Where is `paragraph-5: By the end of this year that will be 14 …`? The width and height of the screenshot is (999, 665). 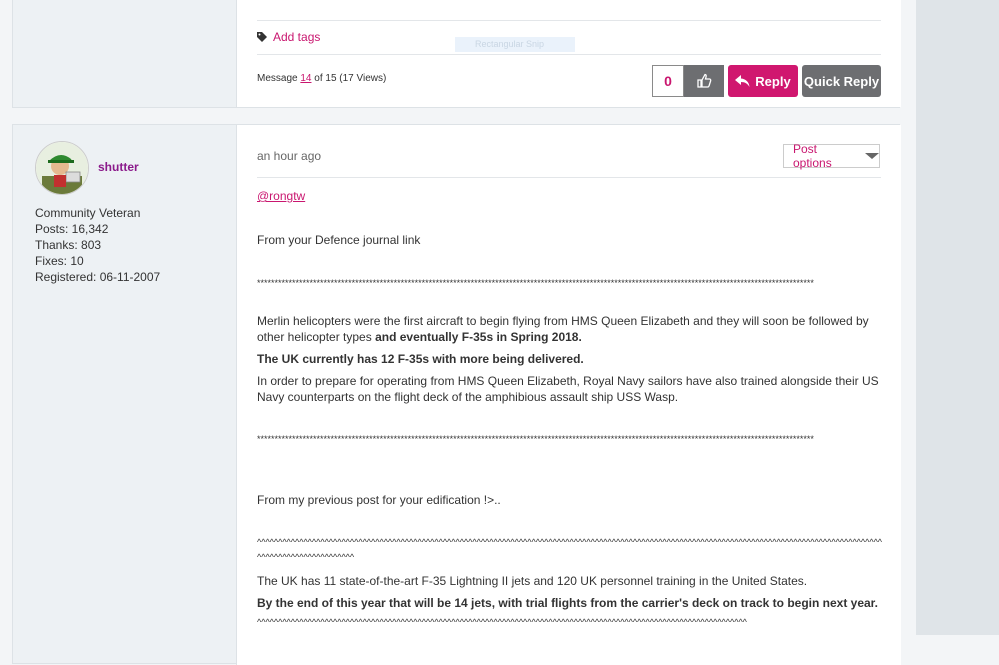
paragraph-5: By the end of this year that will be 14 … is located at coordinates (570, 603).